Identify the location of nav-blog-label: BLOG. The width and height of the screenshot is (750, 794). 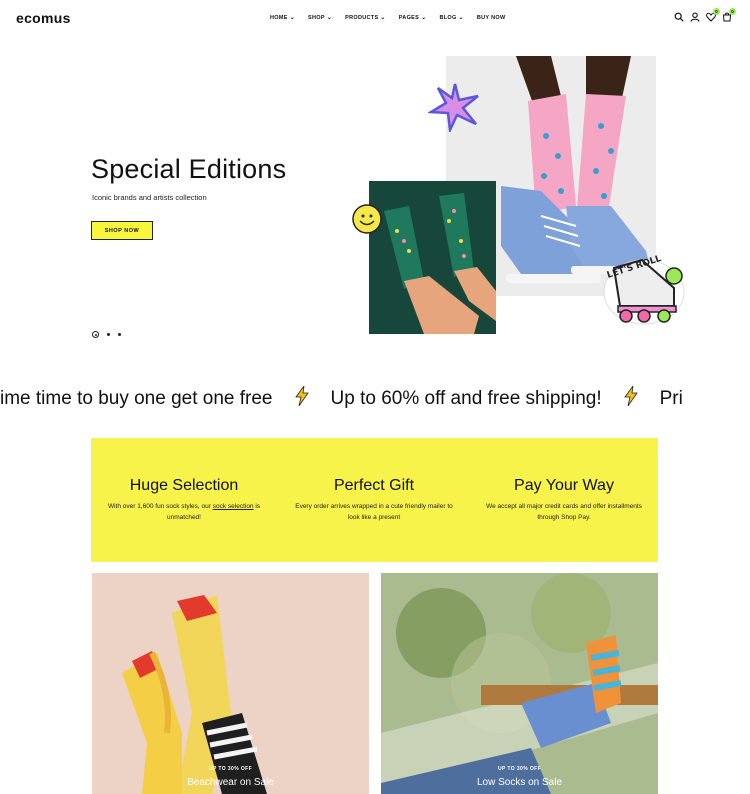
(448, 18).